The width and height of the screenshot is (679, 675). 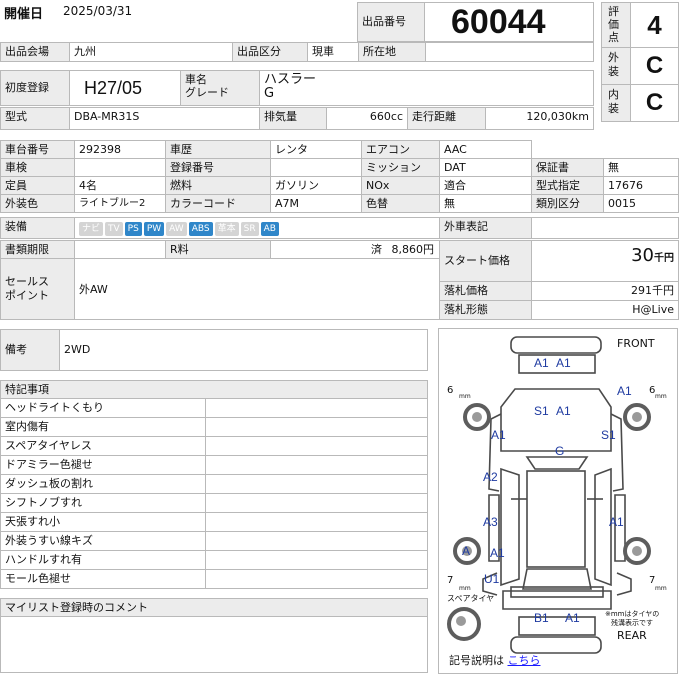 I want to click on mark-left-rear-door: A3, so click(x=490, y=522).